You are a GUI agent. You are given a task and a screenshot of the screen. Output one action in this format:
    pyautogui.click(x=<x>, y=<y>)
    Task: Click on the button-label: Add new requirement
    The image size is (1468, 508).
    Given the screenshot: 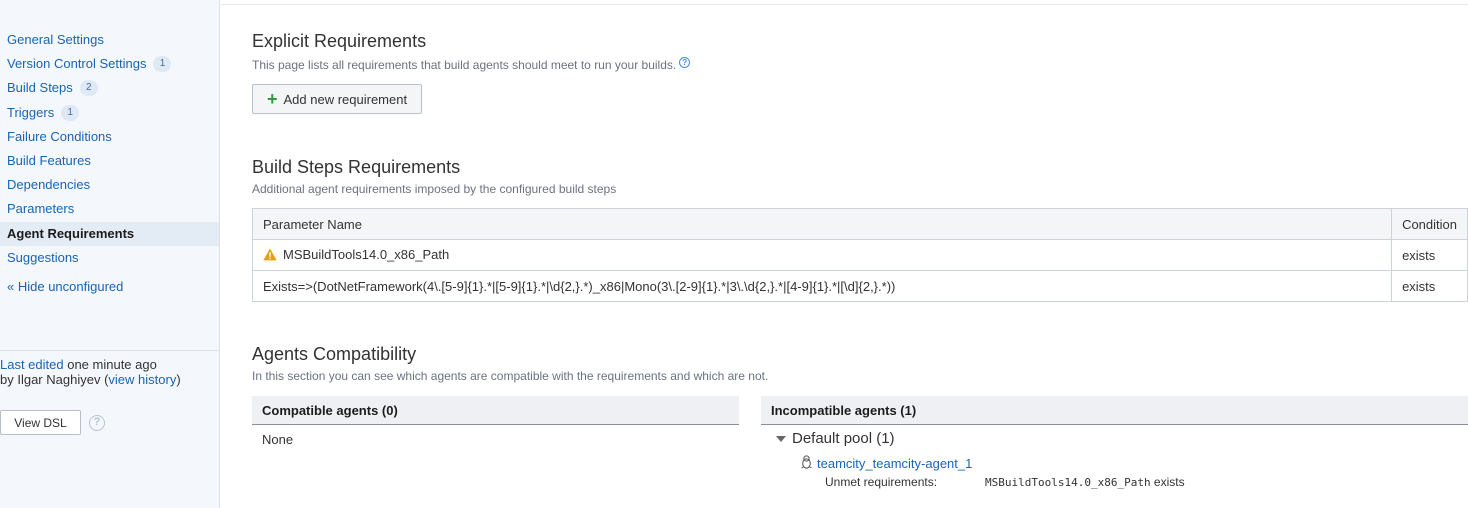 What is the action you would take?
    pyautogui.click(x=345, y=99)
    